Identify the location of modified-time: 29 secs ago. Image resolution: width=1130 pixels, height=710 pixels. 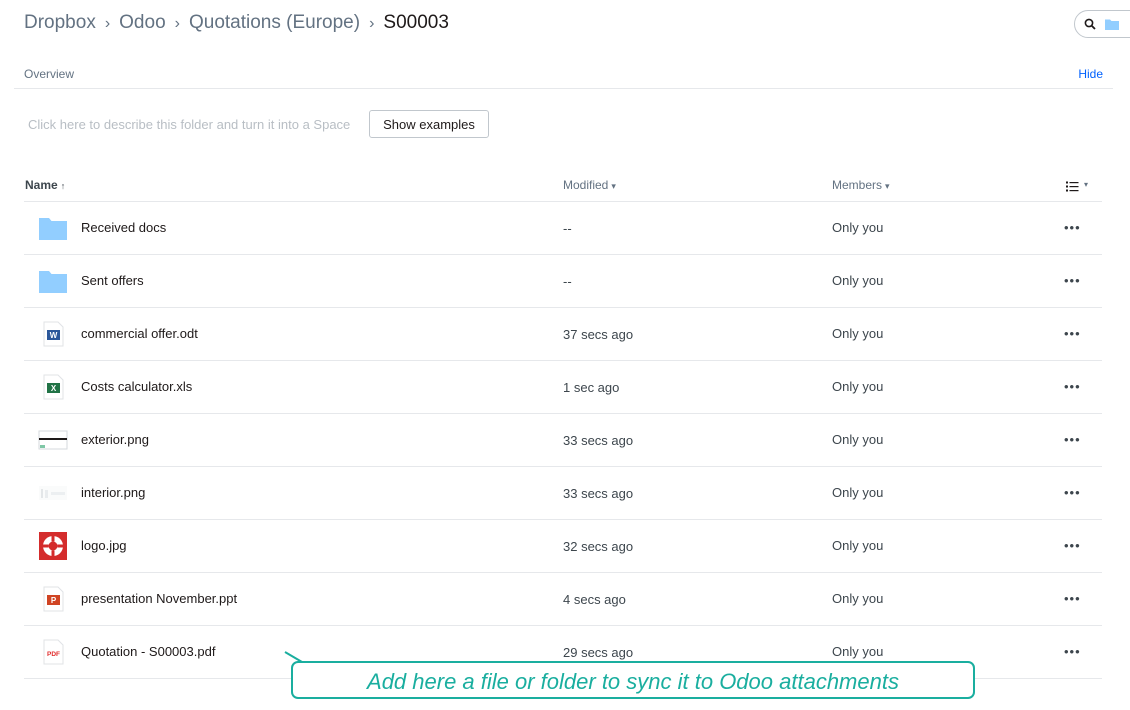
(598, 652).